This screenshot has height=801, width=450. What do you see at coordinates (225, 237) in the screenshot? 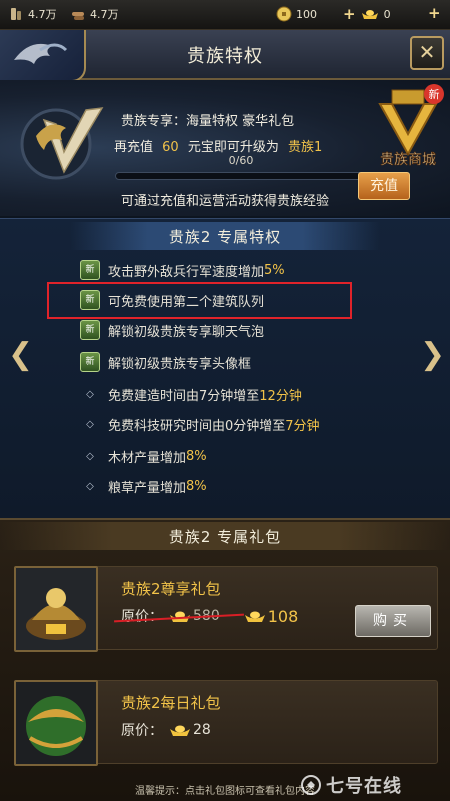
I see `privileges-title: 贵族2 专属特权` at bounding box center [225, 237].